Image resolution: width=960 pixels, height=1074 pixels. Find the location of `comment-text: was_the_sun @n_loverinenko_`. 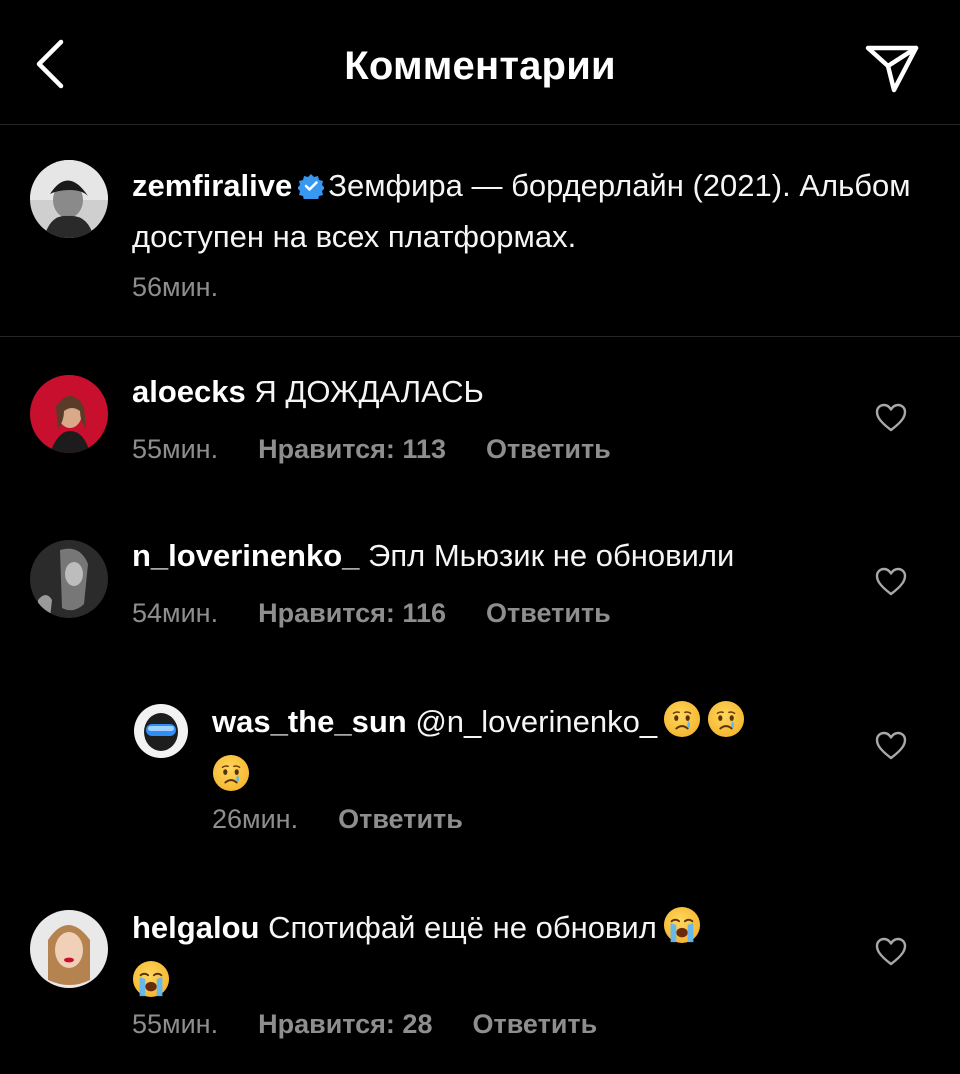

comment-text: was_the_sun @n_loverinenko_ is located at coordinates (531, 752).